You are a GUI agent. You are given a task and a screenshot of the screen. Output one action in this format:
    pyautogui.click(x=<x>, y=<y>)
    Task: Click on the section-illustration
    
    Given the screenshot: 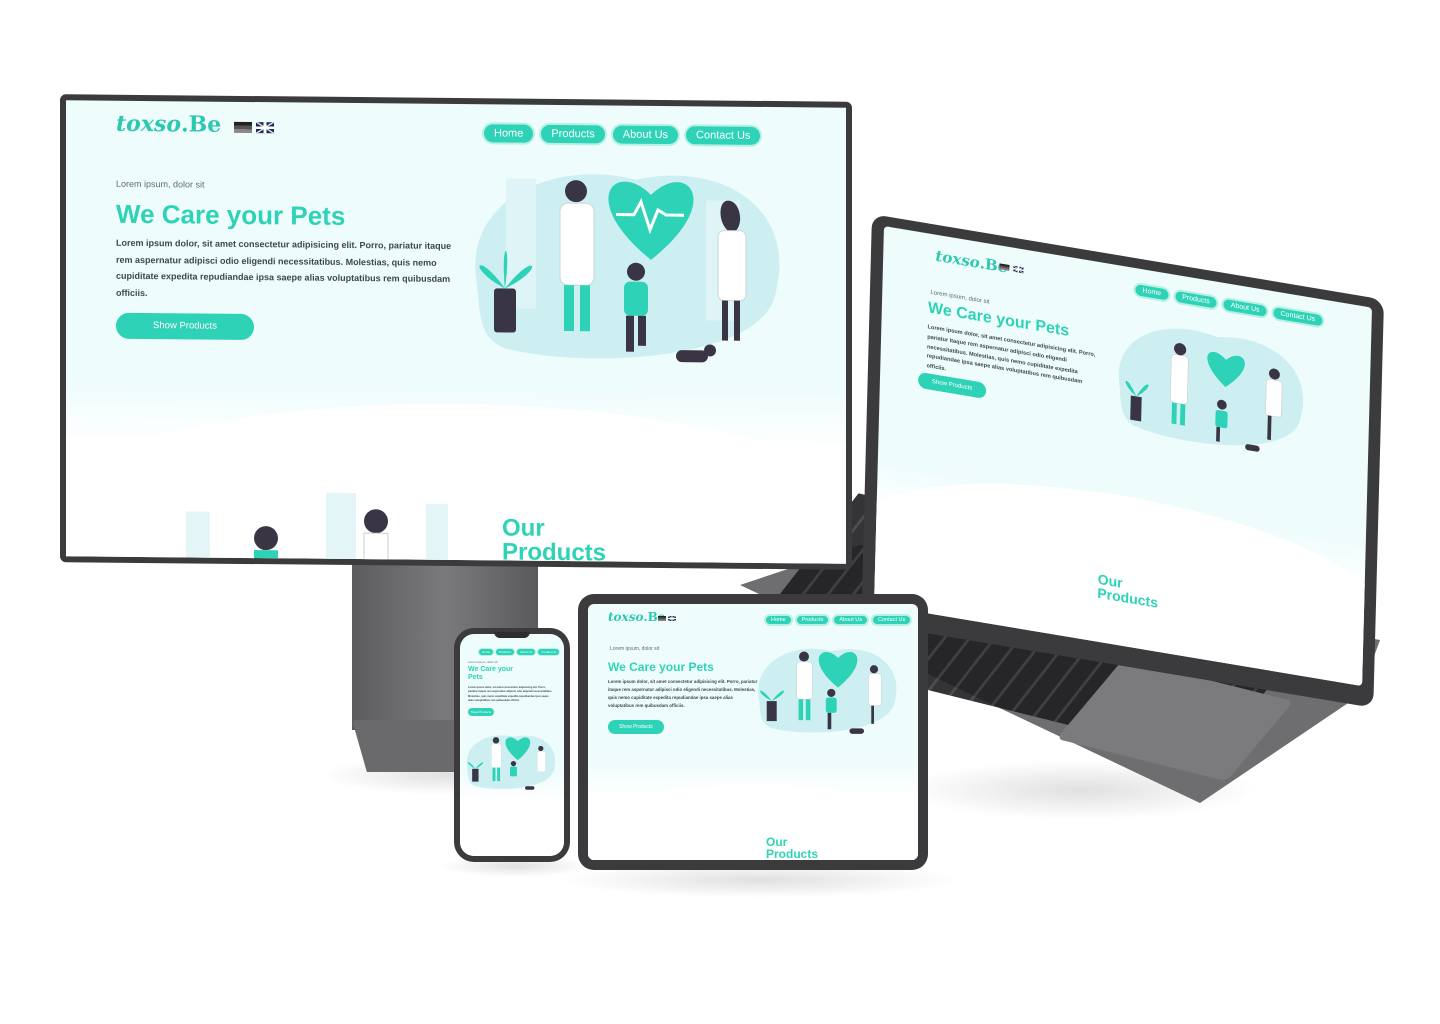 What is the action you would take?
    pyautogui.click(x=317, y=528)
    